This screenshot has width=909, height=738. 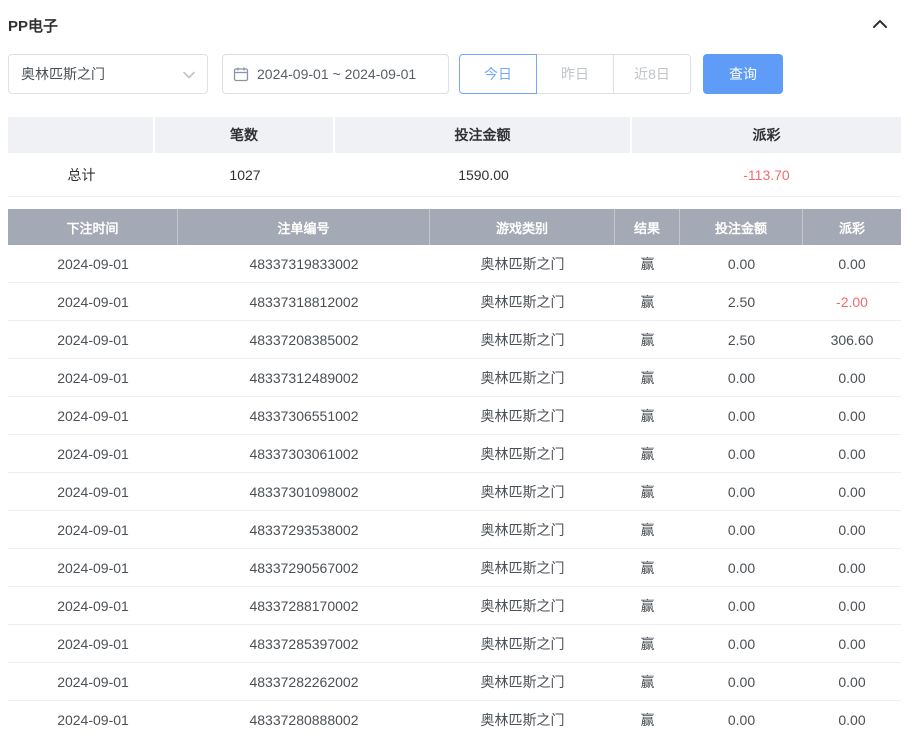 What do you see at coordinates (852, 339) in the screenshot?
I see `cell-payout: 306.60` at bounding box center [852, 339].